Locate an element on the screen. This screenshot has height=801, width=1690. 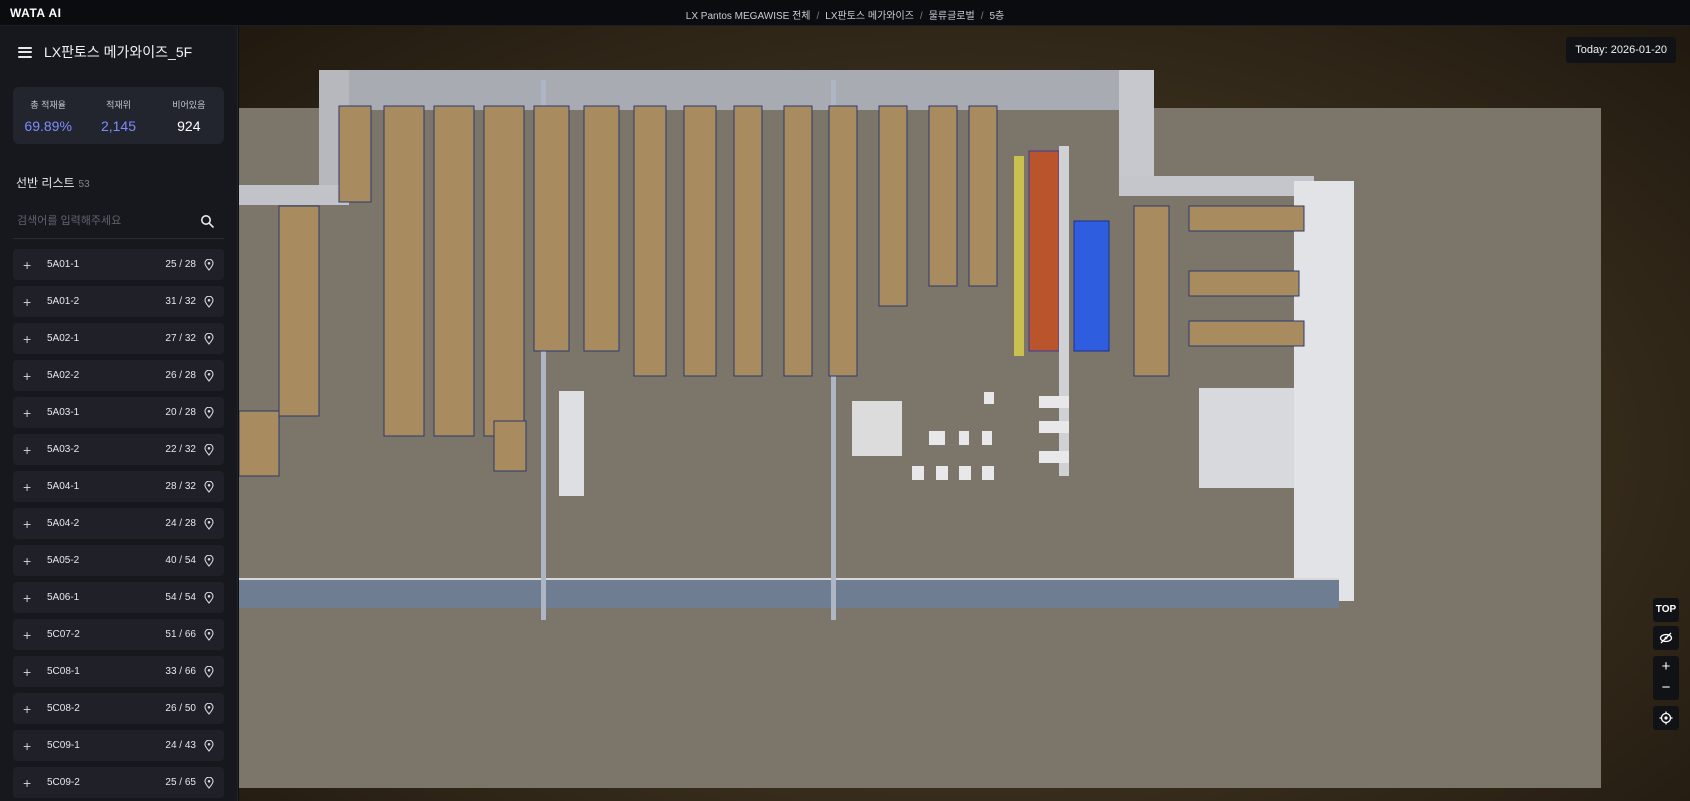
dock-south is located at coordinates (789, 593).